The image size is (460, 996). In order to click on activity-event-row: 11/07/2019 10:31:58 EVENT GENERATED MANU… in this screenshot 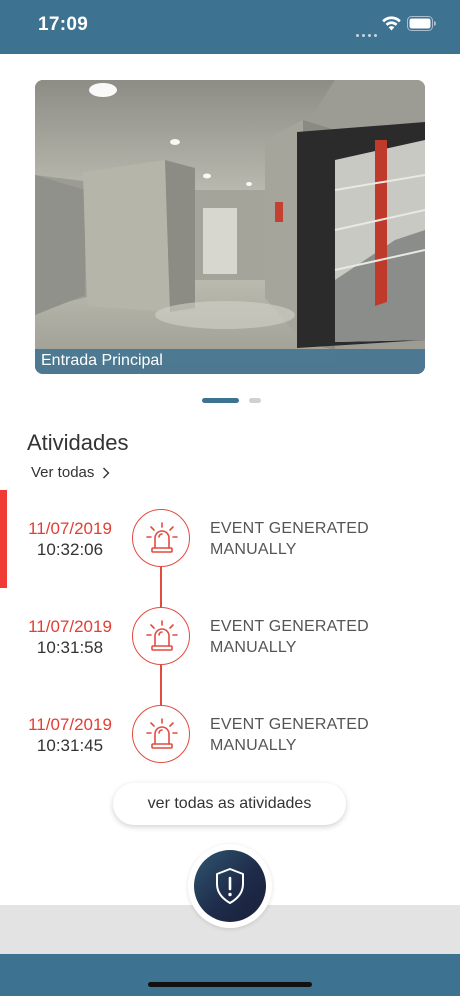, I will do `click(230, 637)`.